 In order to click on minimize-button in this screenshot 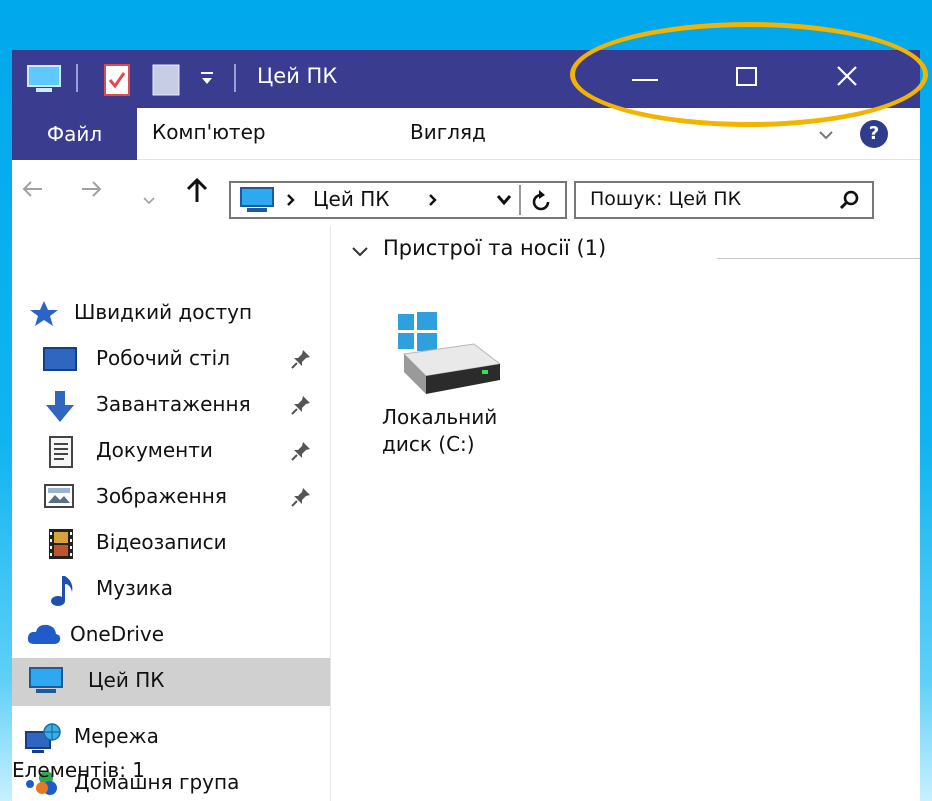, I will do `click(645, 77)`.